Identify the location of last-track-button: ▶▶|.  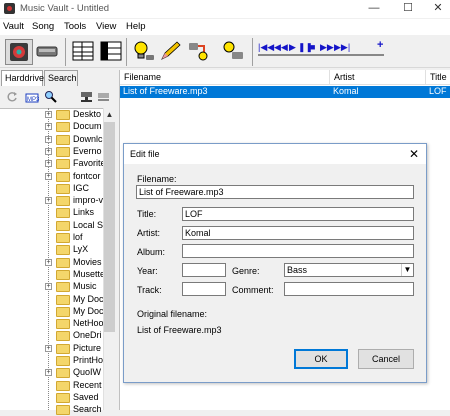
(342, 47).